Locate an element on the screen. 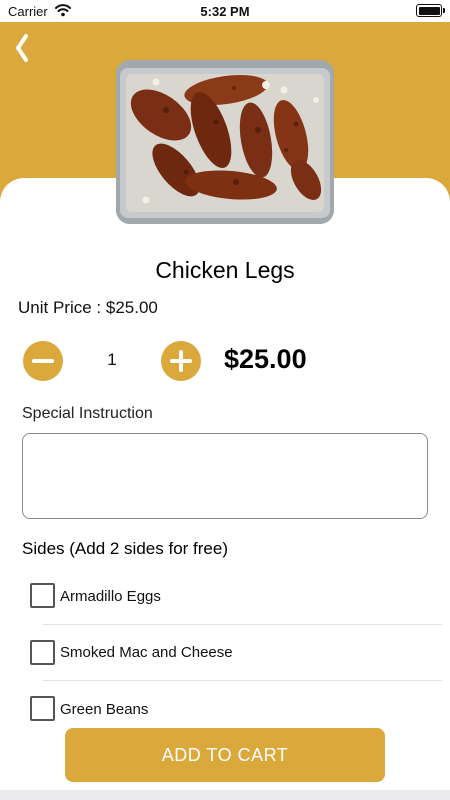 This screenshot has height=800, width=450. status-time: 5:32 PM is located at coordinates (225, 11).